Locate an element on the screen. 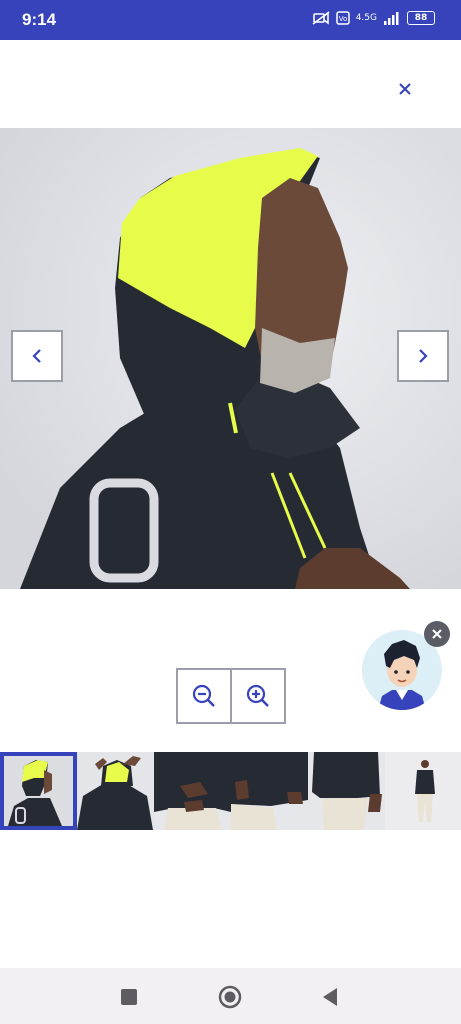  zoom-out-icon is located at coordinates (203, 695).